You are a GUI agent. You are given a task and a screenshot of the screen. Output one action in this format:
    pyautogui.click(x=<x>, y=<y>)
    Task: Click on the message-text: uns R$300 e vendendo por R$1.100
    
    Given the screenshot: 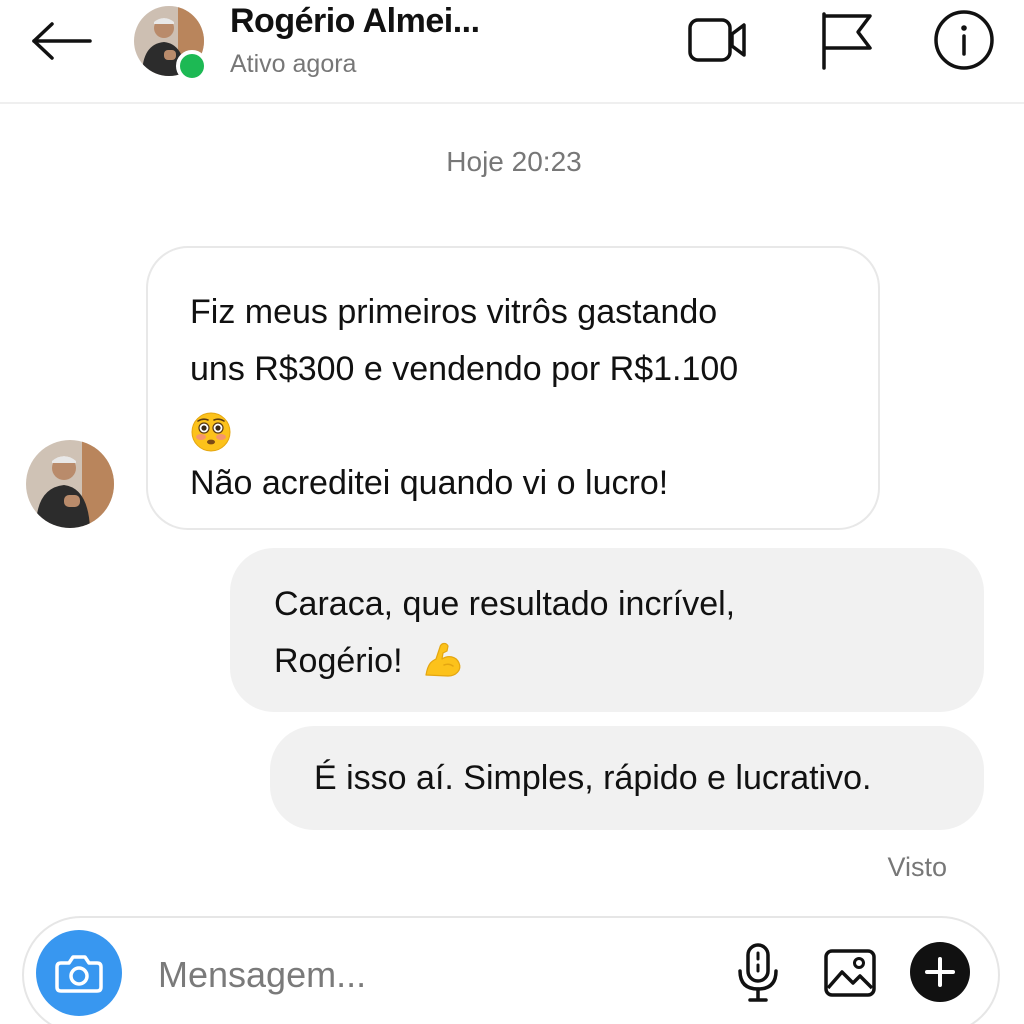 What is the action you would take?
    pyautogui.click(x=464, y=369)
    